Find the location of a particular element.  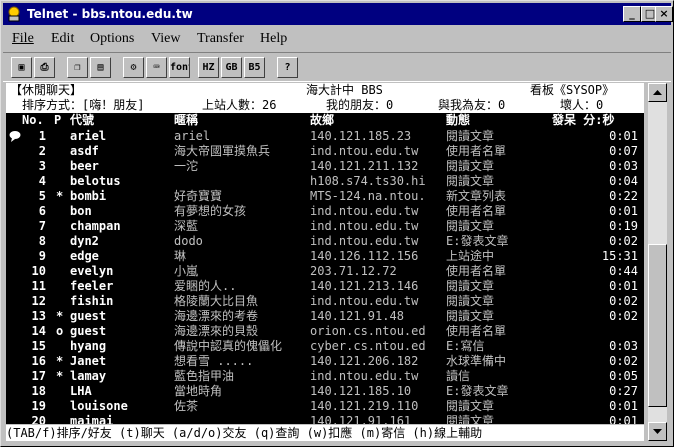

user-row: 4 belotus h108.s74.ts30.hi 閱讀文章 0:04 is located at coordinates (325, 181).